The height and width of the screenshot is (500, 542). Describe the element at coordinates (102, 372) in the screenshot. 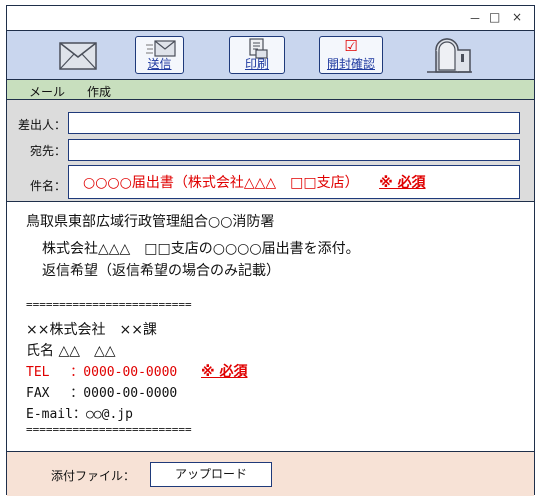

I see `signature-tel: TEL ：0000-00-0000` at that location.